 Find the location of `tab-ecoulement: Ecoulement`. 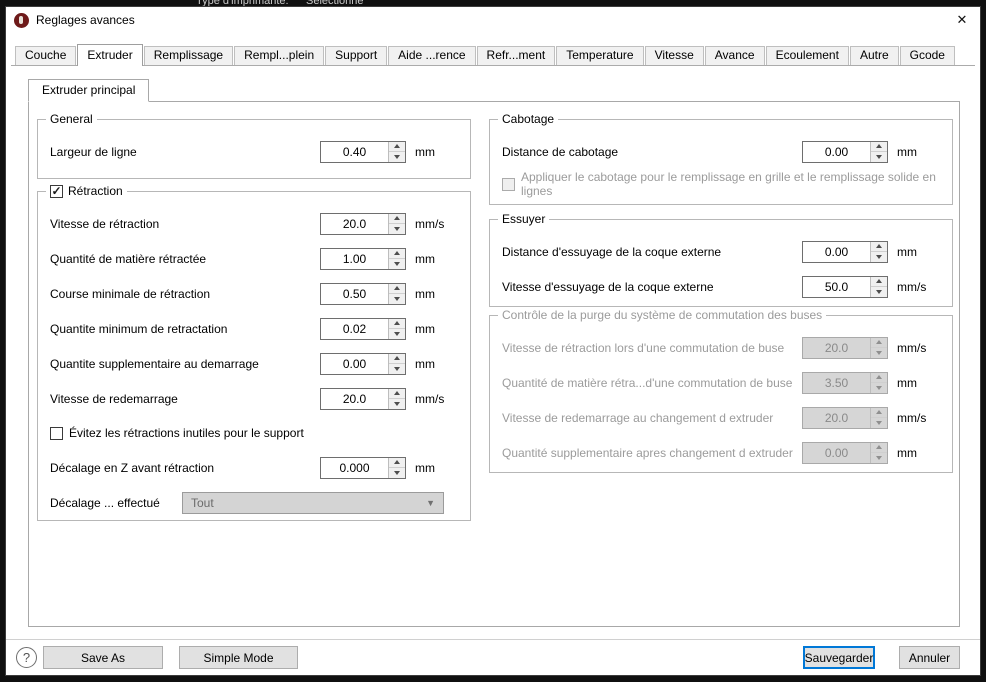

tab-ecoulement: Ecoulement is located at coordinates (807, 55).